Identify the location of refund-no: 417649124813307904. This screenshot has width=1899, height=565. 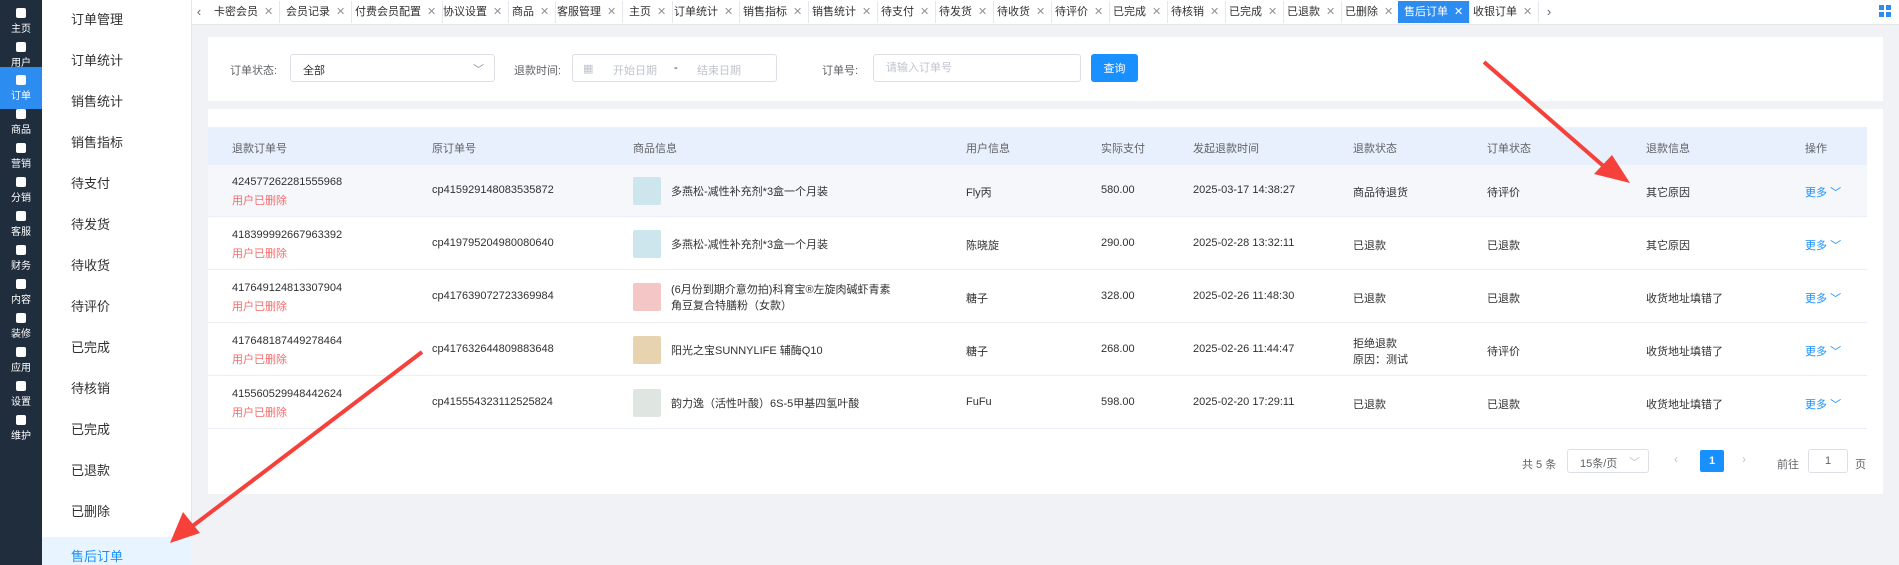
(287, 288).